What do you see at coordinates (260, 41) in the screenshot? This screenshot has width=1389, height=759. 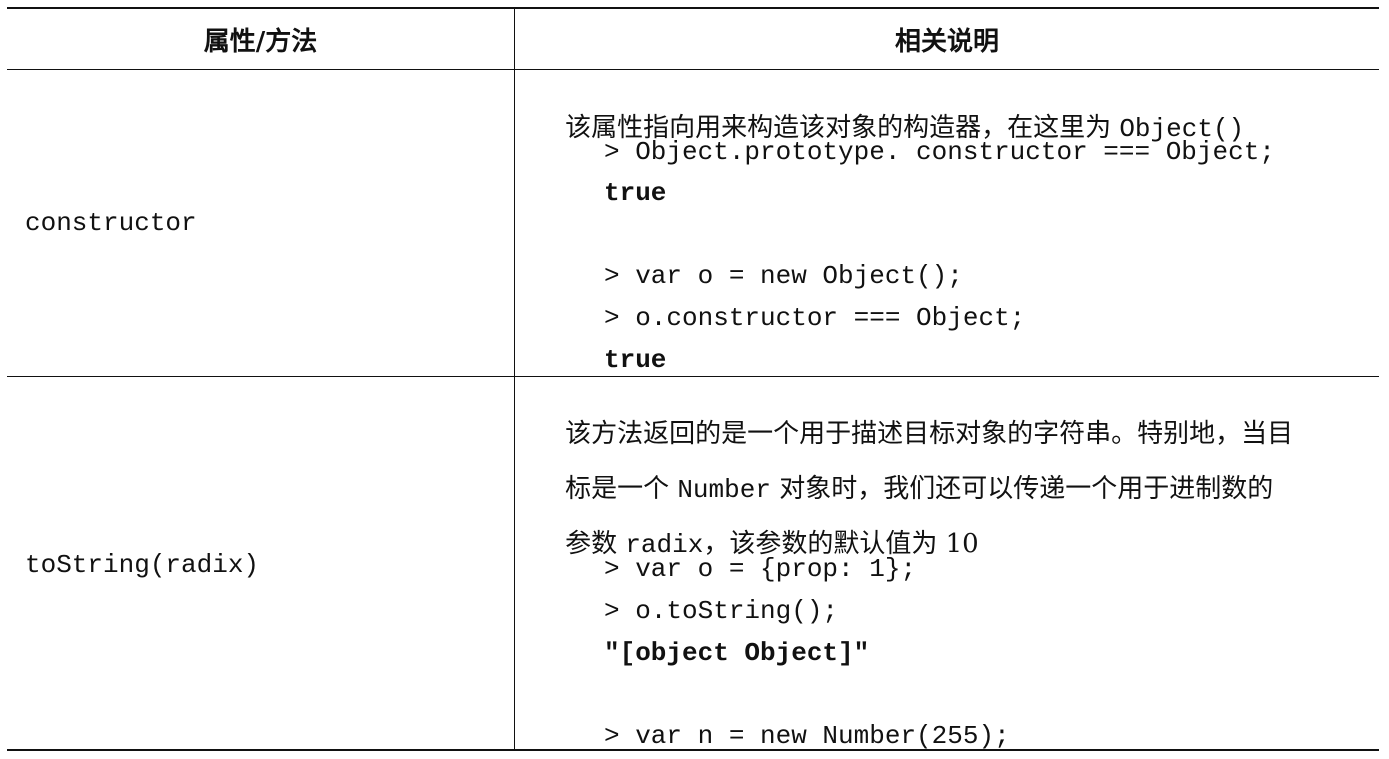 I see `header-property-method: 属性/方法` at bounding box center [260, 41].